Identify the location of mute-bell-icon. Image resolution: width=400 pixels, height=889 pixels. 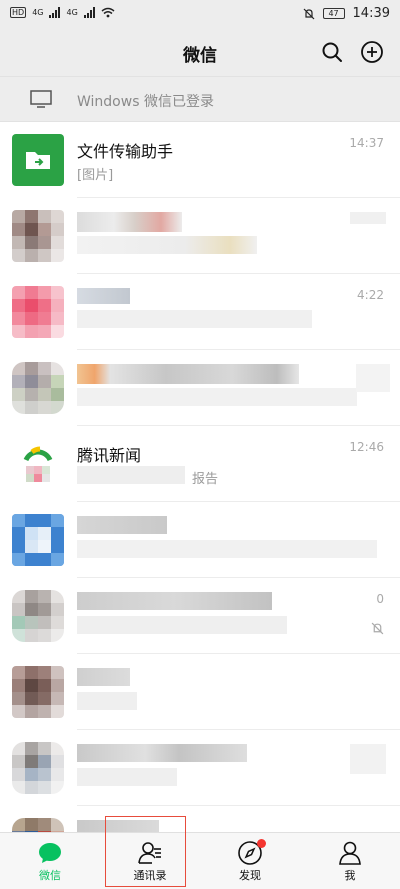
(308, 13).